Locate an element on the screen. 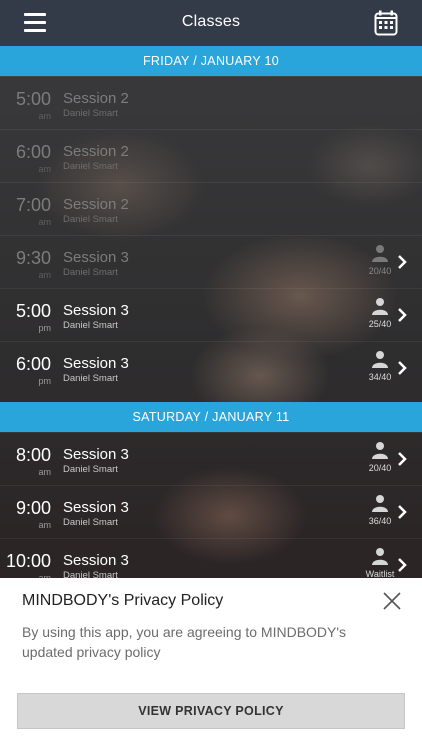  class-row: 5:00 pm Session 3 Daniel Smart 25/40 is located at coordinates (211, 314).